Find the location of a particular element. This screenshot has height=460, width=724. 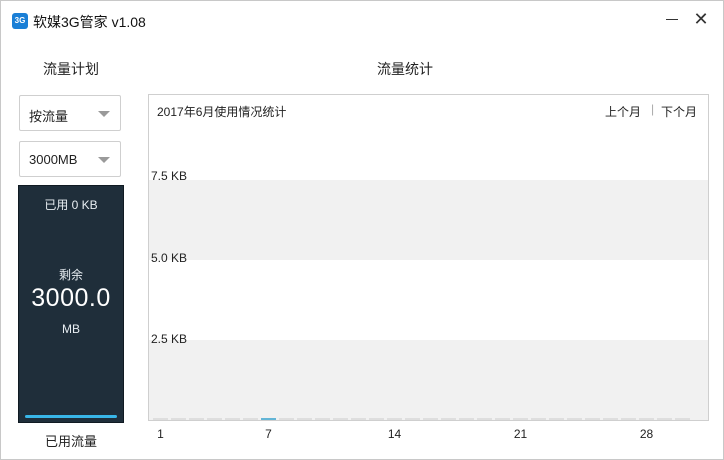

used-traffic-label: 已用流量 is located at coordinates (71, 440).